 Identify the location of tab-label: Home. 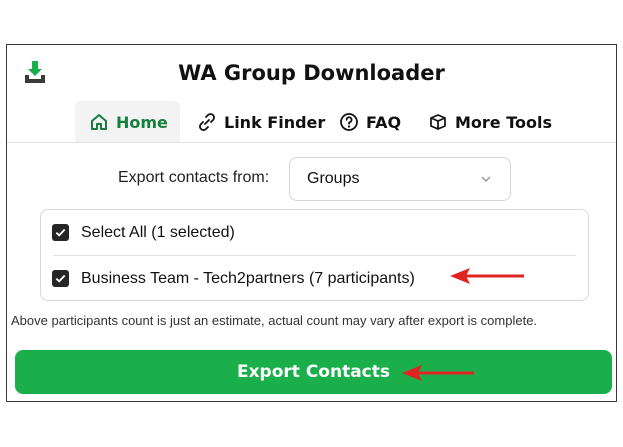
(142, 122).